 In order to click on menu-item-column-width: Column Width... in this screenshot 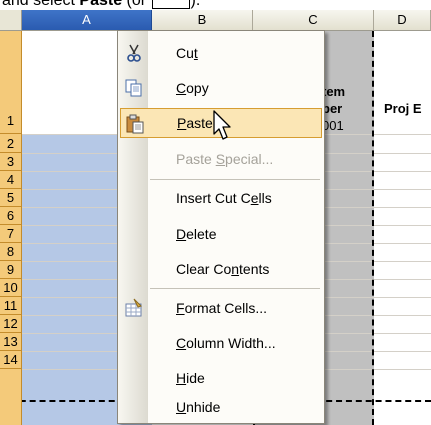, I will do `click(221, 343)`.